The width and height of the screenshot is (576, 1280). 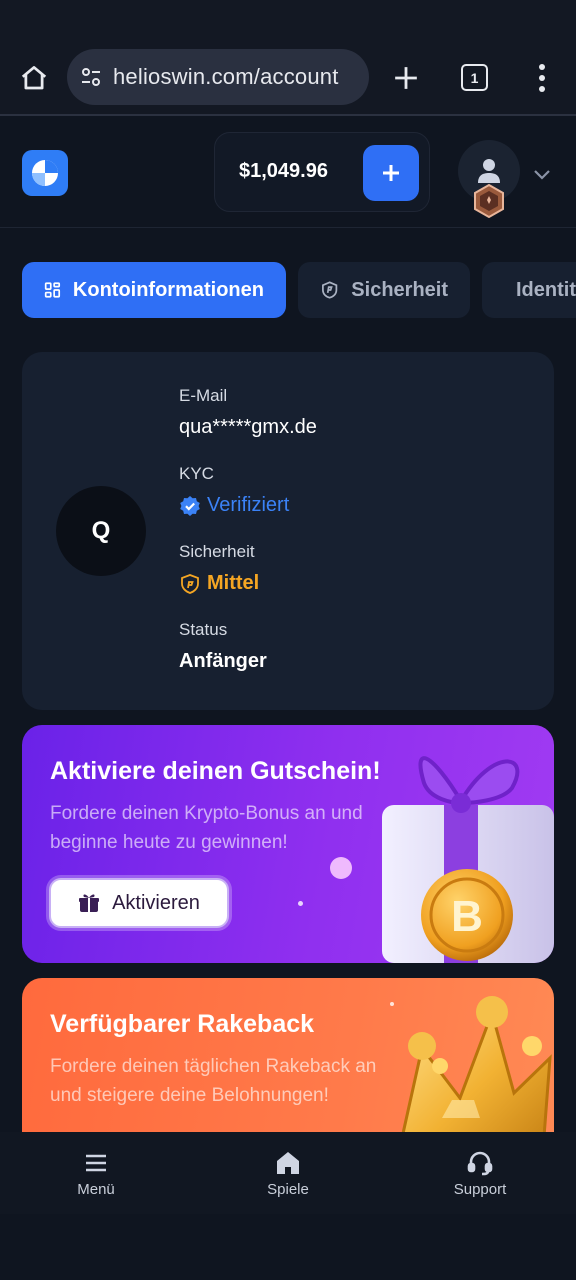 I want to click on tab-label: Sicherheit, so click(x=399, y=289).